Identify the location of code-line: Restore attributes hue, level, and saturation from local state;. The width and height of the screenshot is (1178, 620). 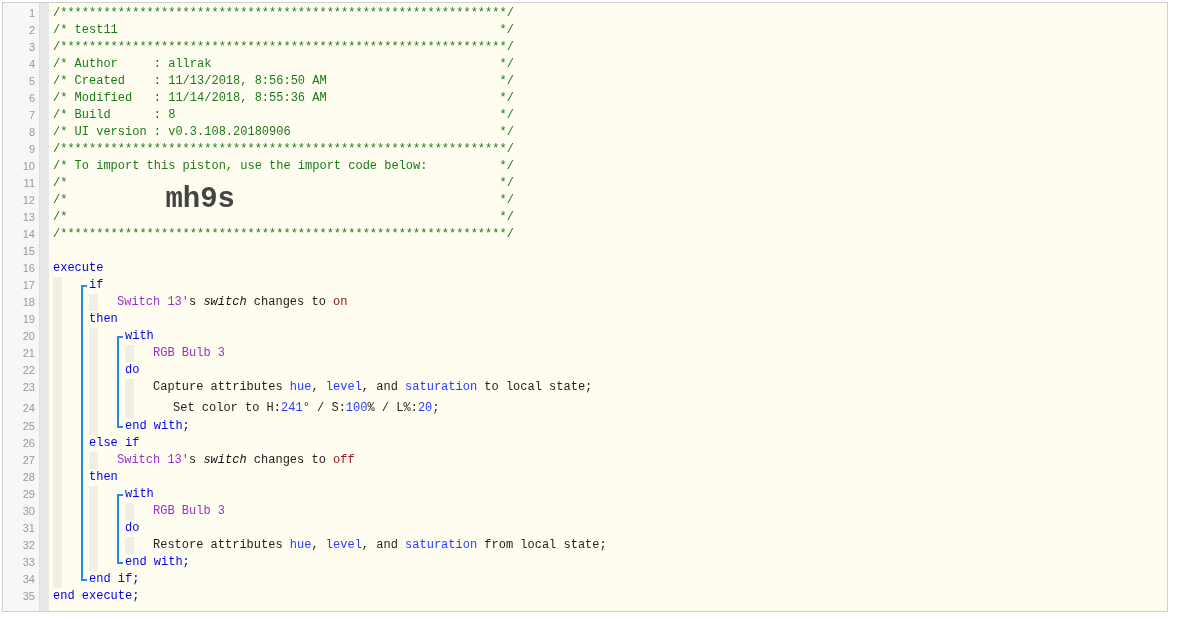
(380, 545).